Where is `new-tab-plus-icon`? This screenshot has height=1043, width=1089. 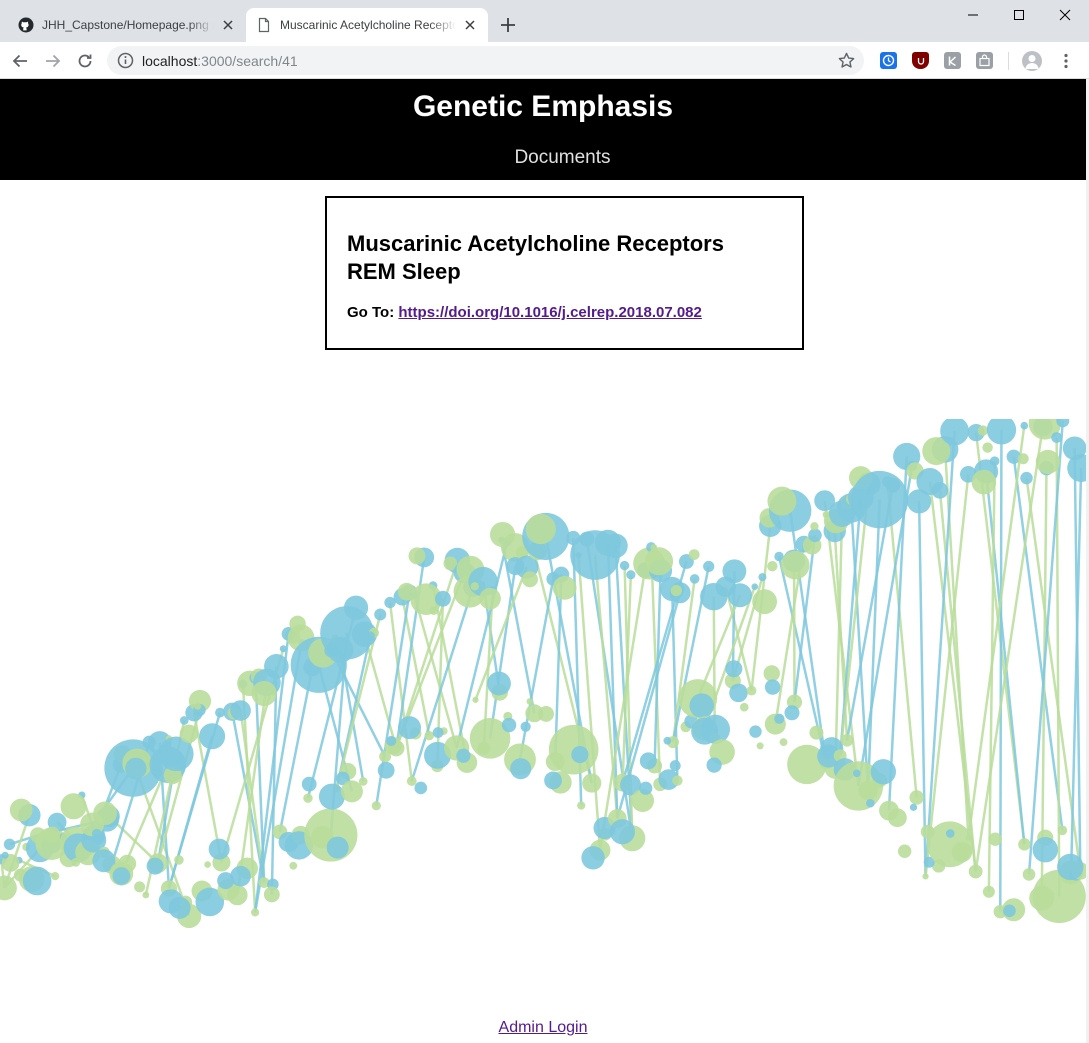 new-tab-plus-icon is located at coordinates (508, 25).